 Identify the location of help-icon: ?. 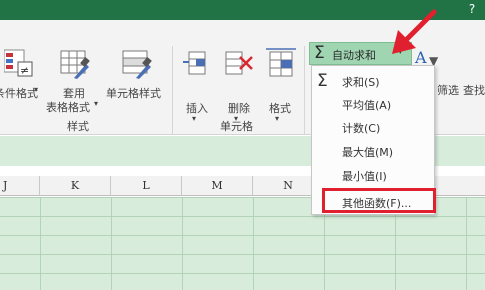
(472, 10).